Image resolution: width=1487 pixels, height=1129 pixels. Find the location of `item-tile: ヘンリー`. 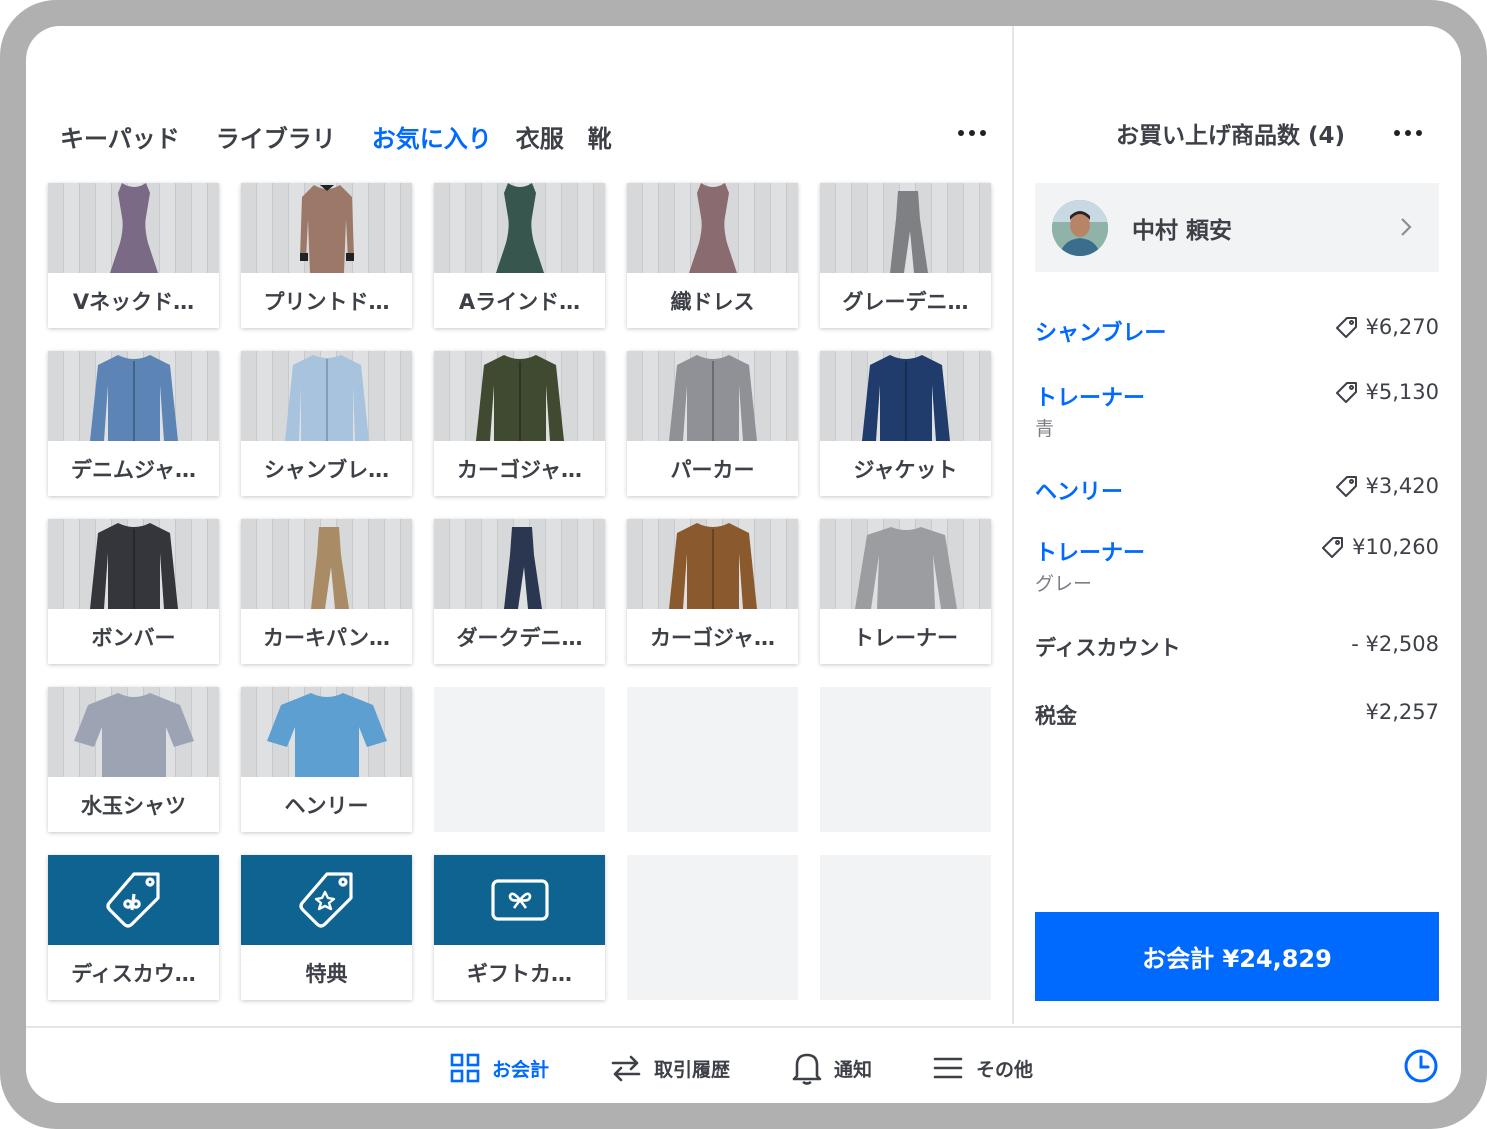

item-tile: ヘンリー is located at coordinates (326, 759).